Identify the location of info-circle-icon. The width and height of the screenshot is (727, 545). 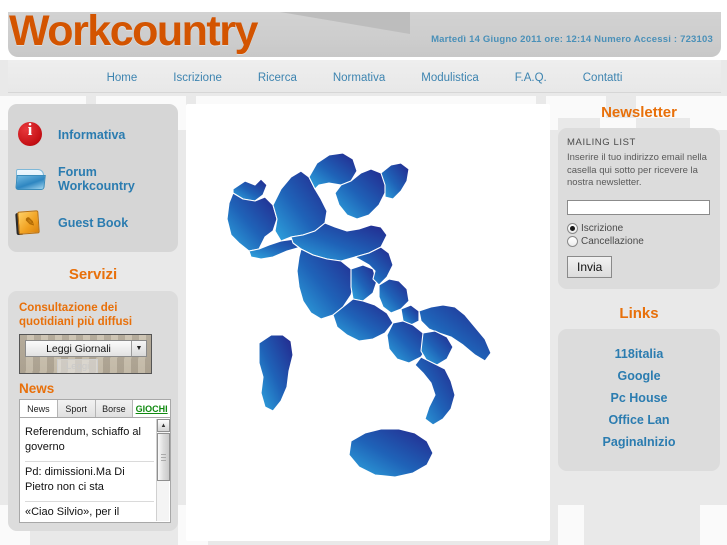
(32, 135).